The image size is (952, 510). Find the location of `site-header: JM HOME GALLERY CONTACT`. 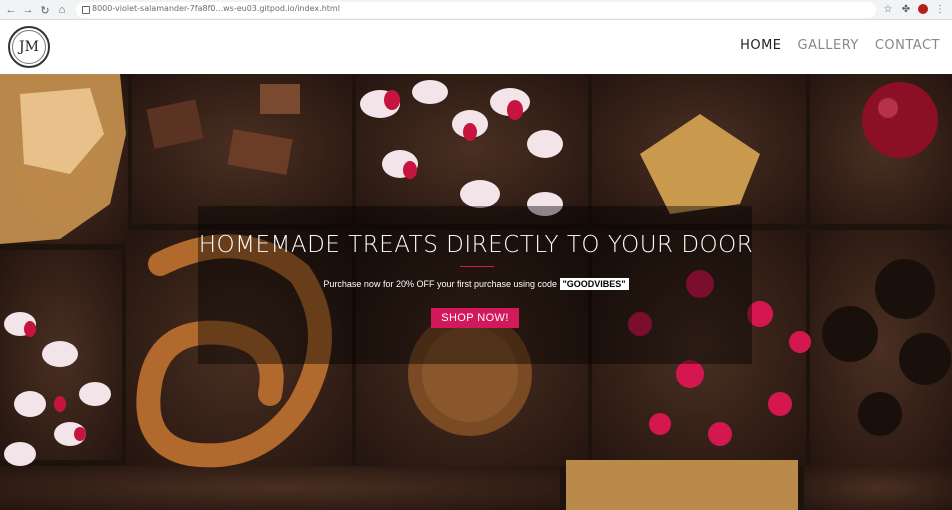

site-header: JM HOME GALLERY CONTACT is located at coordinates (476, 47).